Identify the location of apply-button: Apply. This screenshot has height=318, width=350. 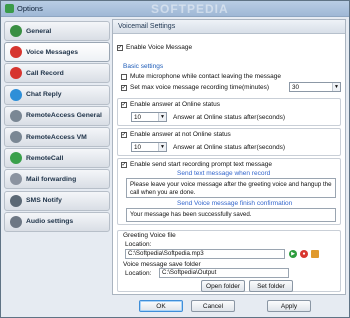
(289, 306).